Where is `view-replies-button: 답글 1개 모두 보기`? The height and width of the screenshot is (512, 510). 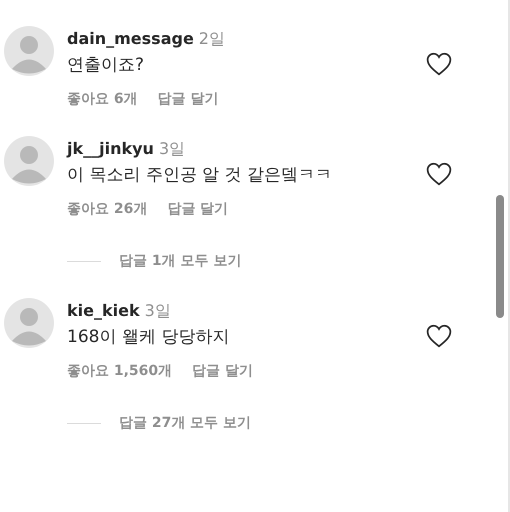 view-replies-button: 답글 1개 모두 보기 is located at coordinates (180, 261).